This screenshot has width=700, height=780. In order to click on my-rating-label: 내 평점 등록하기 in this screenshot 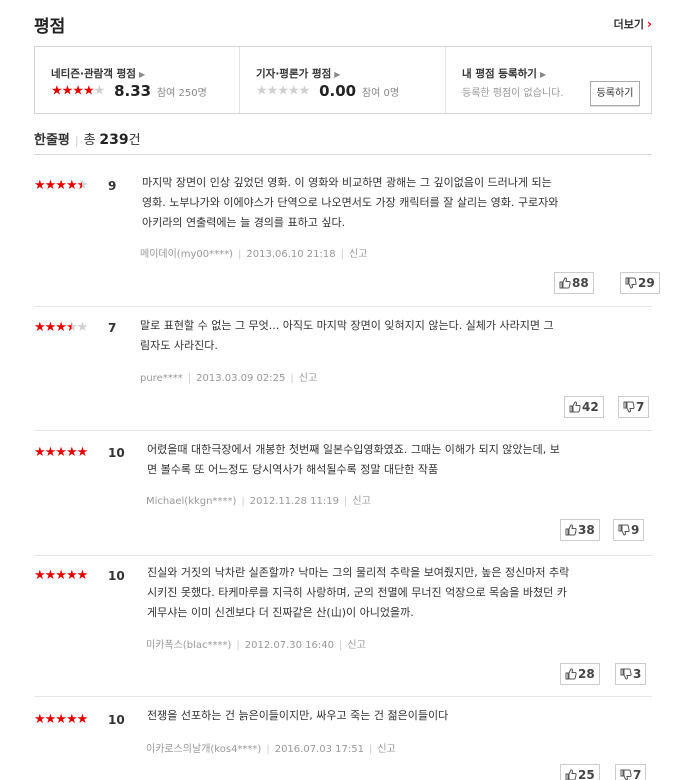, I will do `click(499, 74)`.